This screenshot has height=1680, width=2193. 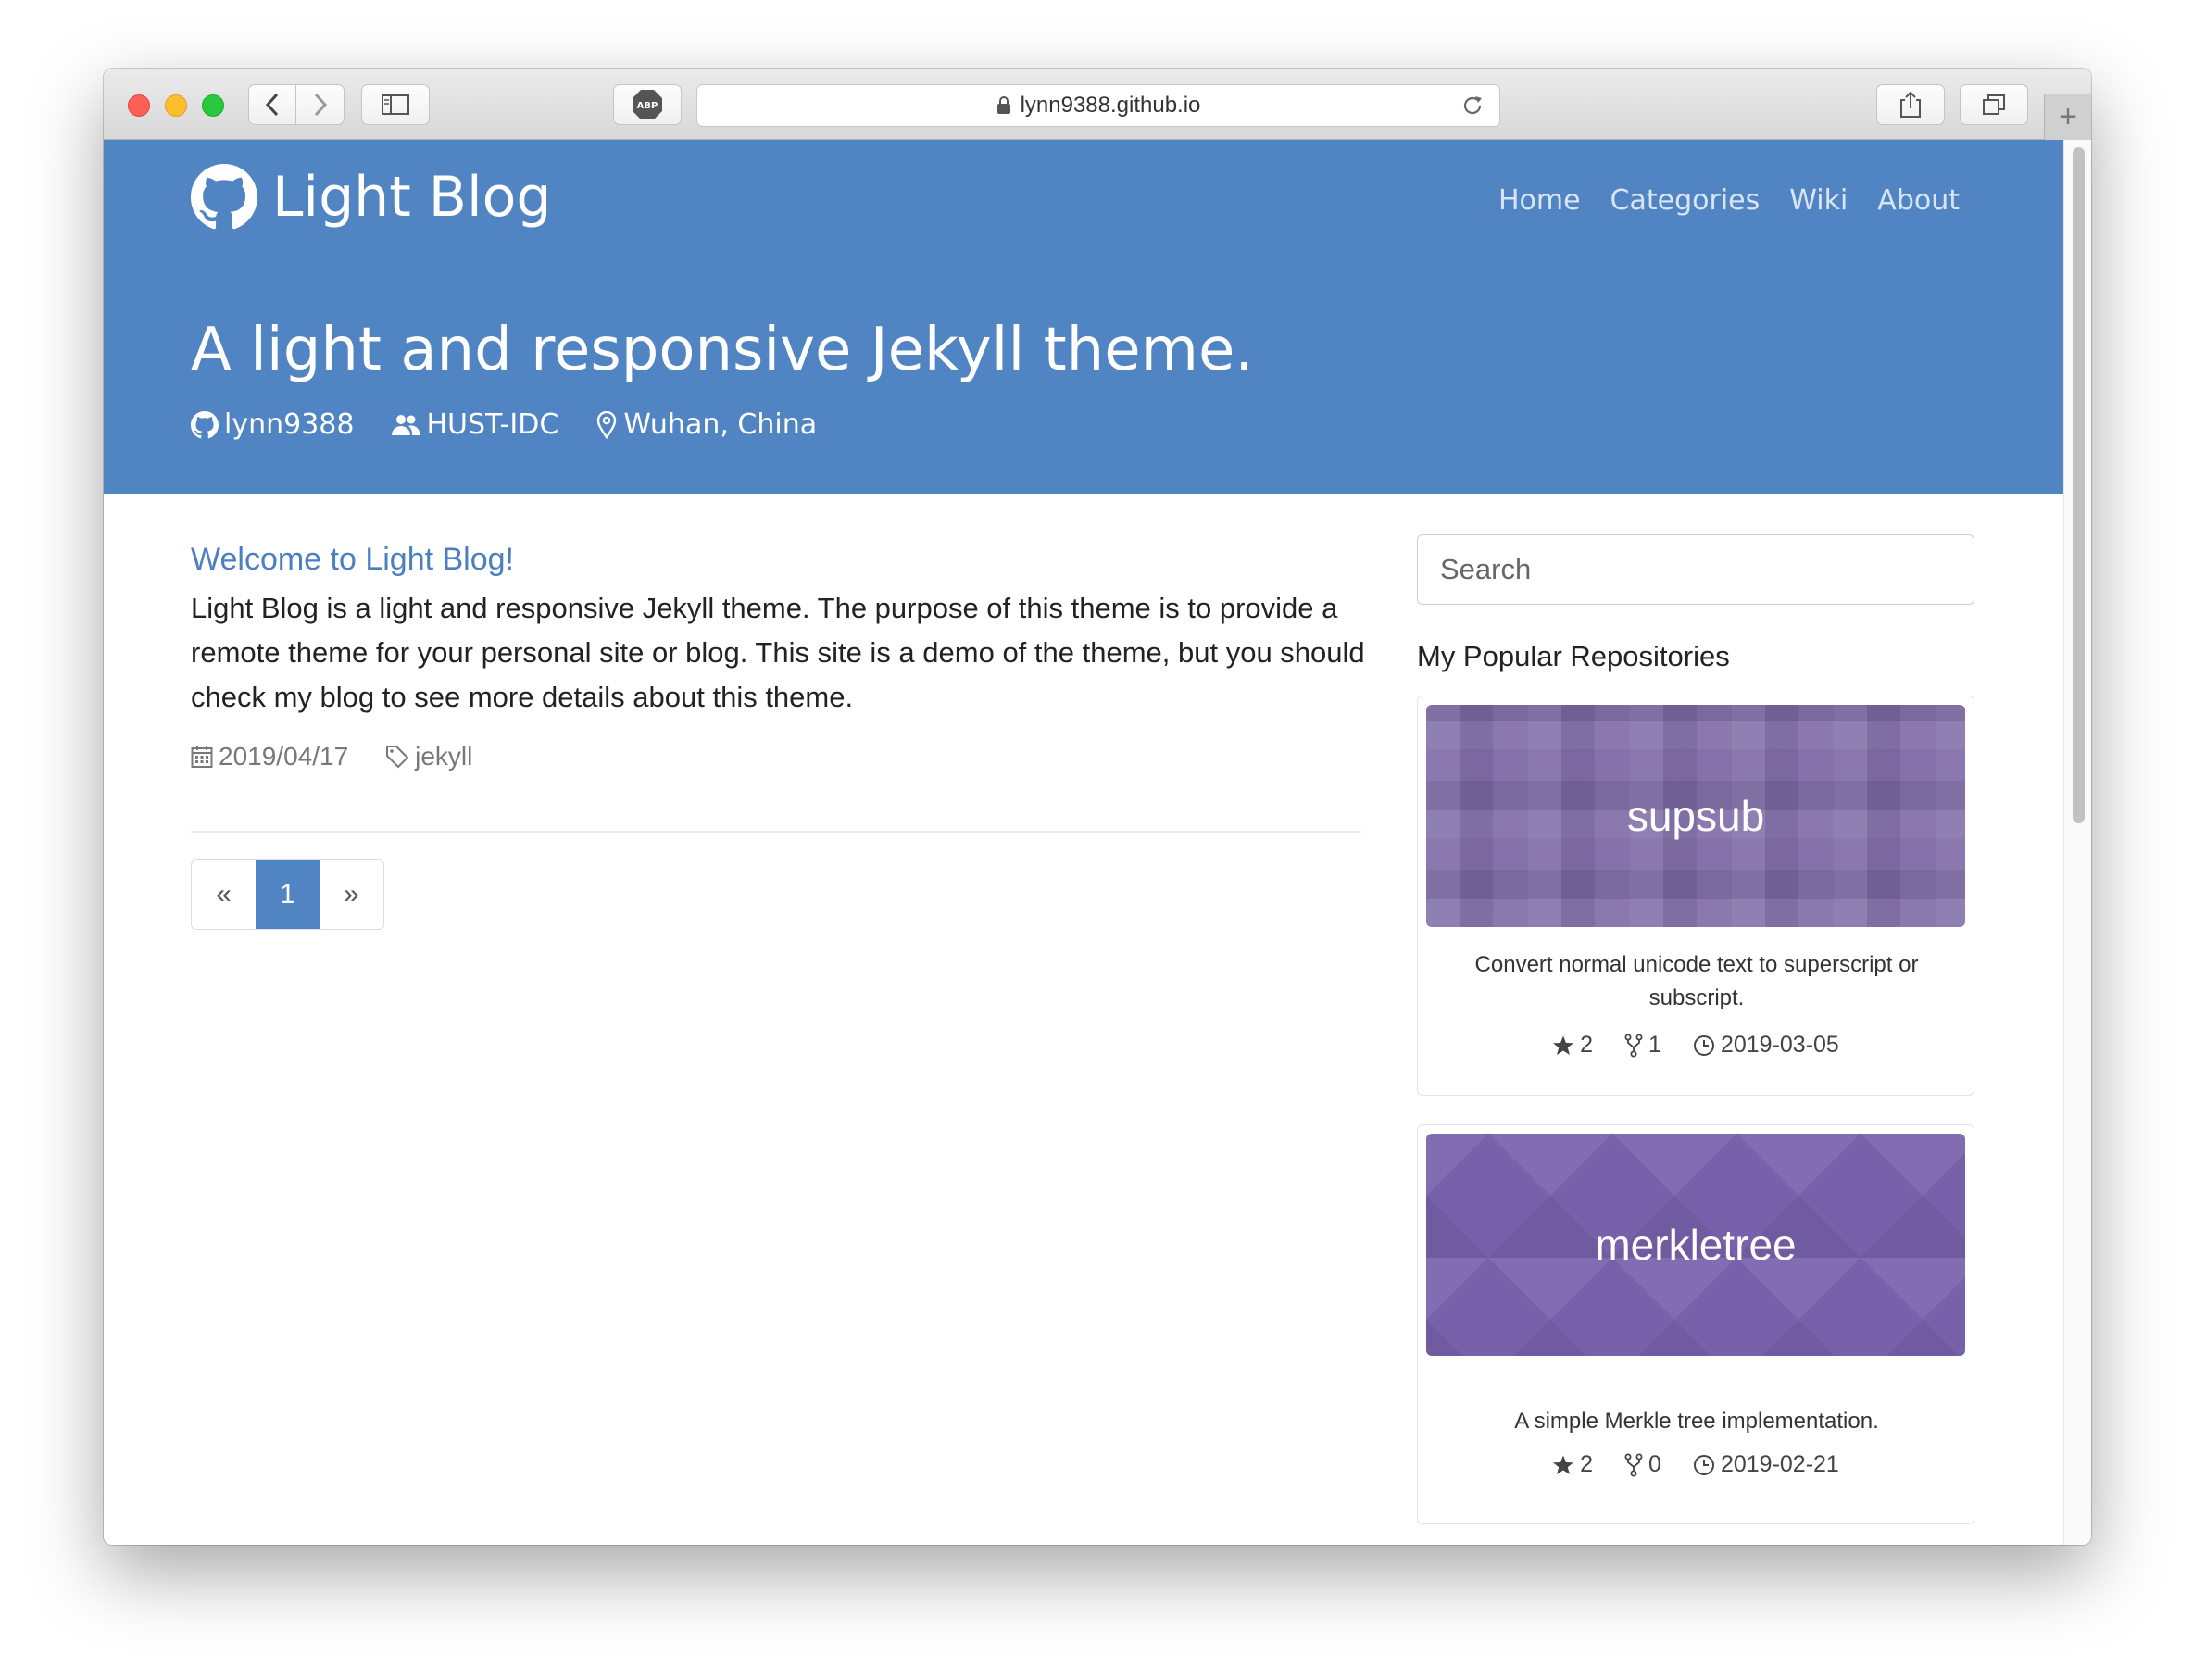 I want to click on post-tag-text: jekyll, so click(x=444, y=756).